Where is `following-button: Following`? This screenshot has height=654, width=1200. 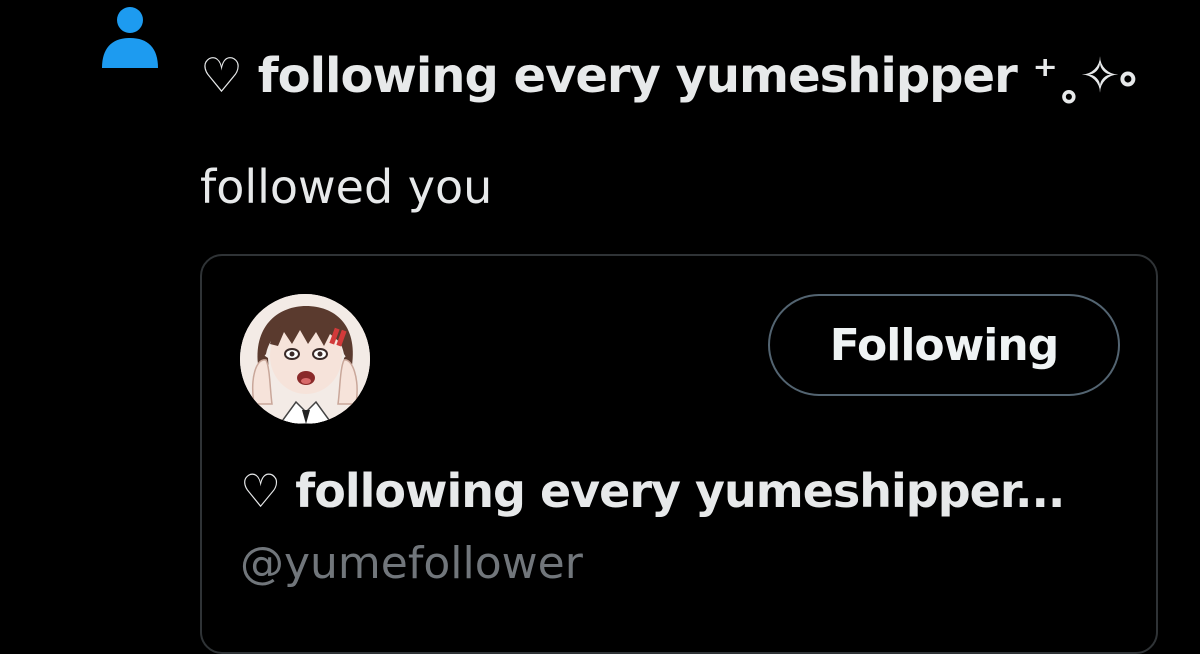 following-button: Following is located at coordinates (944, 345).